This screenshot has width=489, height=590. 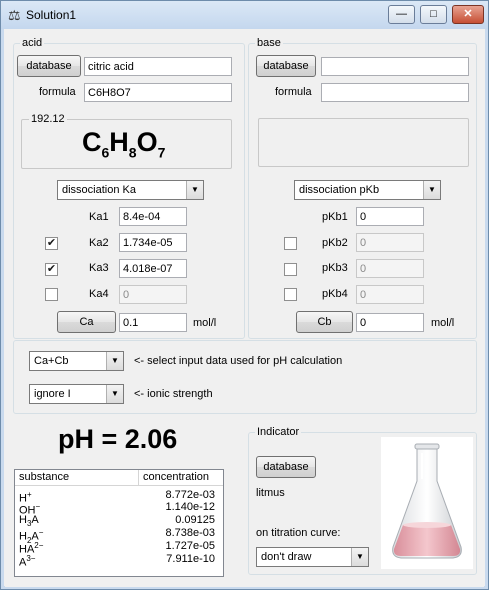 I want to click on pkb2-label: pKb2, so click(x=335, y=243).